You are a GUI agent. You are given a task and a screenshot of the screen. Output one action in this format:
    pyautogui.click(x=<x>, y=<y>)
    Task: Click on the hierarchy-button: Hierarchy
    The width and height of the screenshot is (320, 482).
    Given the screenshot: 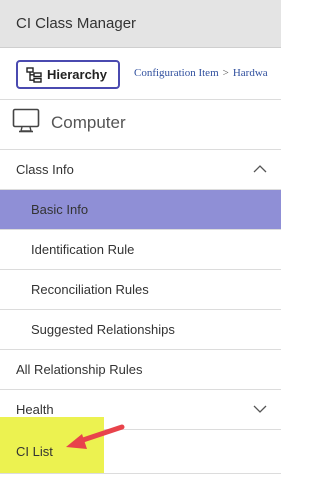 What is the action you would take?
    pyautogui.click(x=68, y=74)
    